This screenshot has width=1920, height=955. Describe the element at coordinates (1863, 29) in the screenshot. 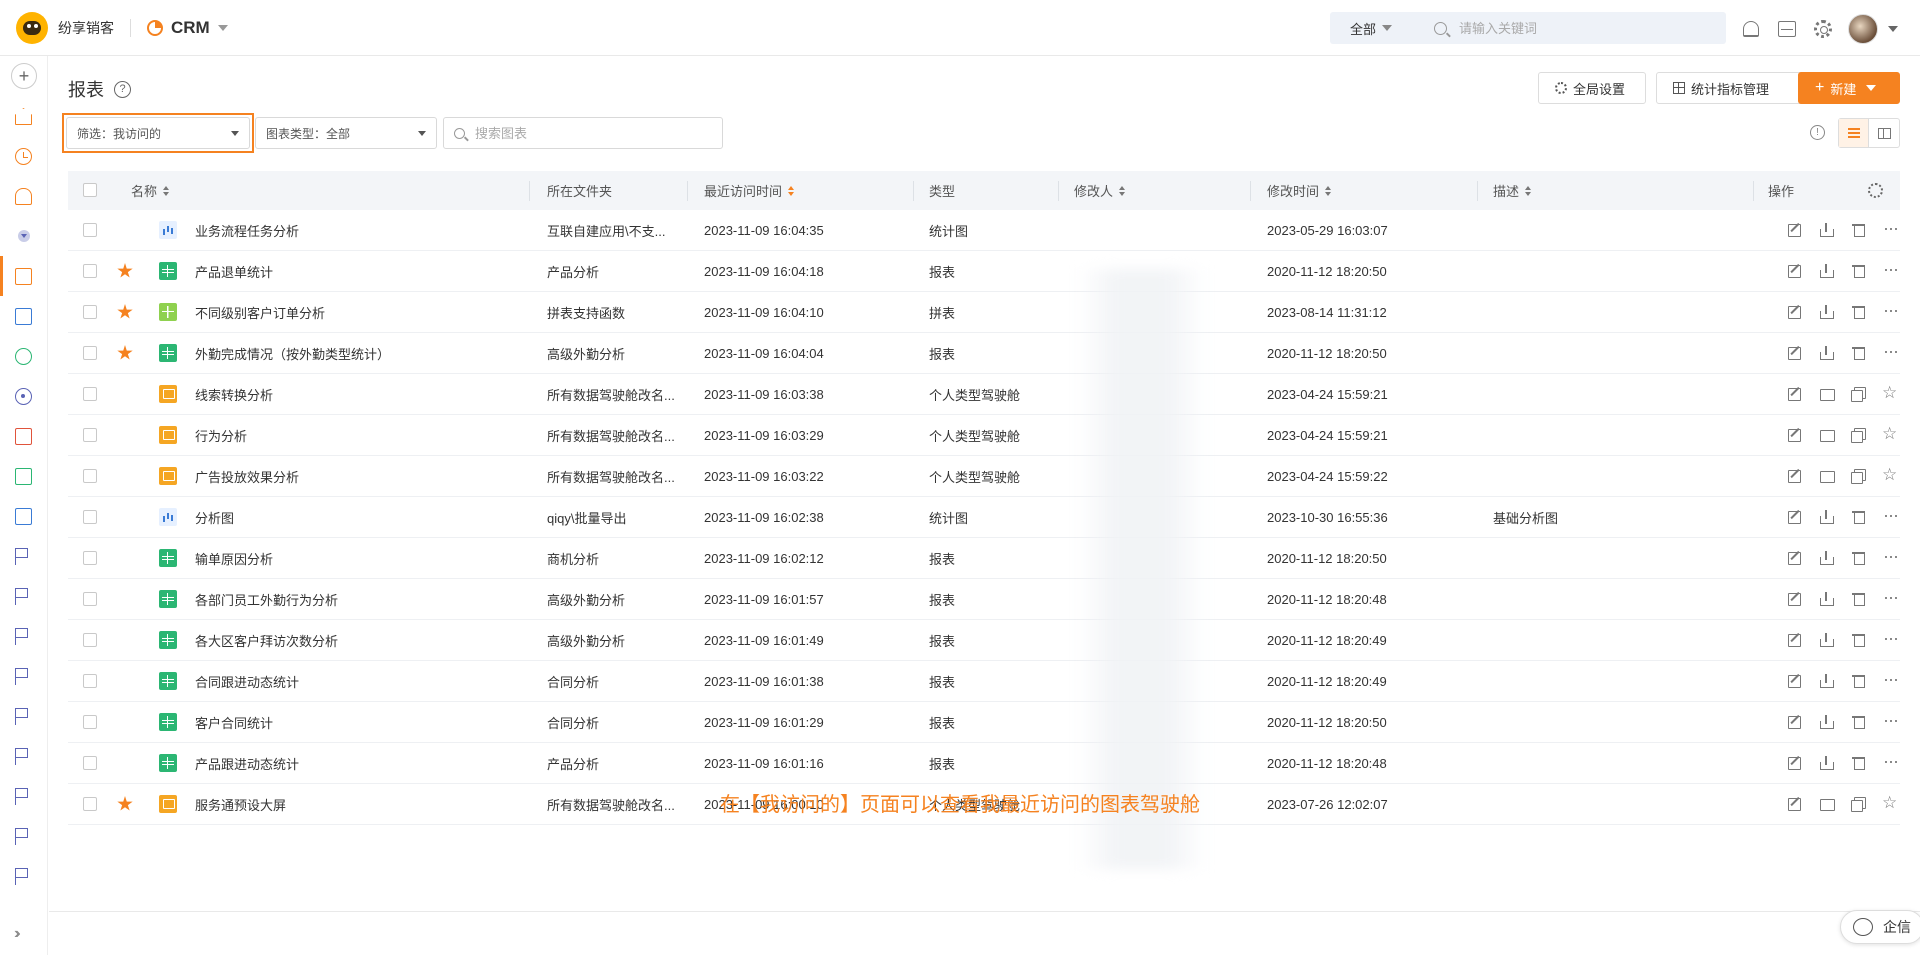

I see `avatar` at that location.